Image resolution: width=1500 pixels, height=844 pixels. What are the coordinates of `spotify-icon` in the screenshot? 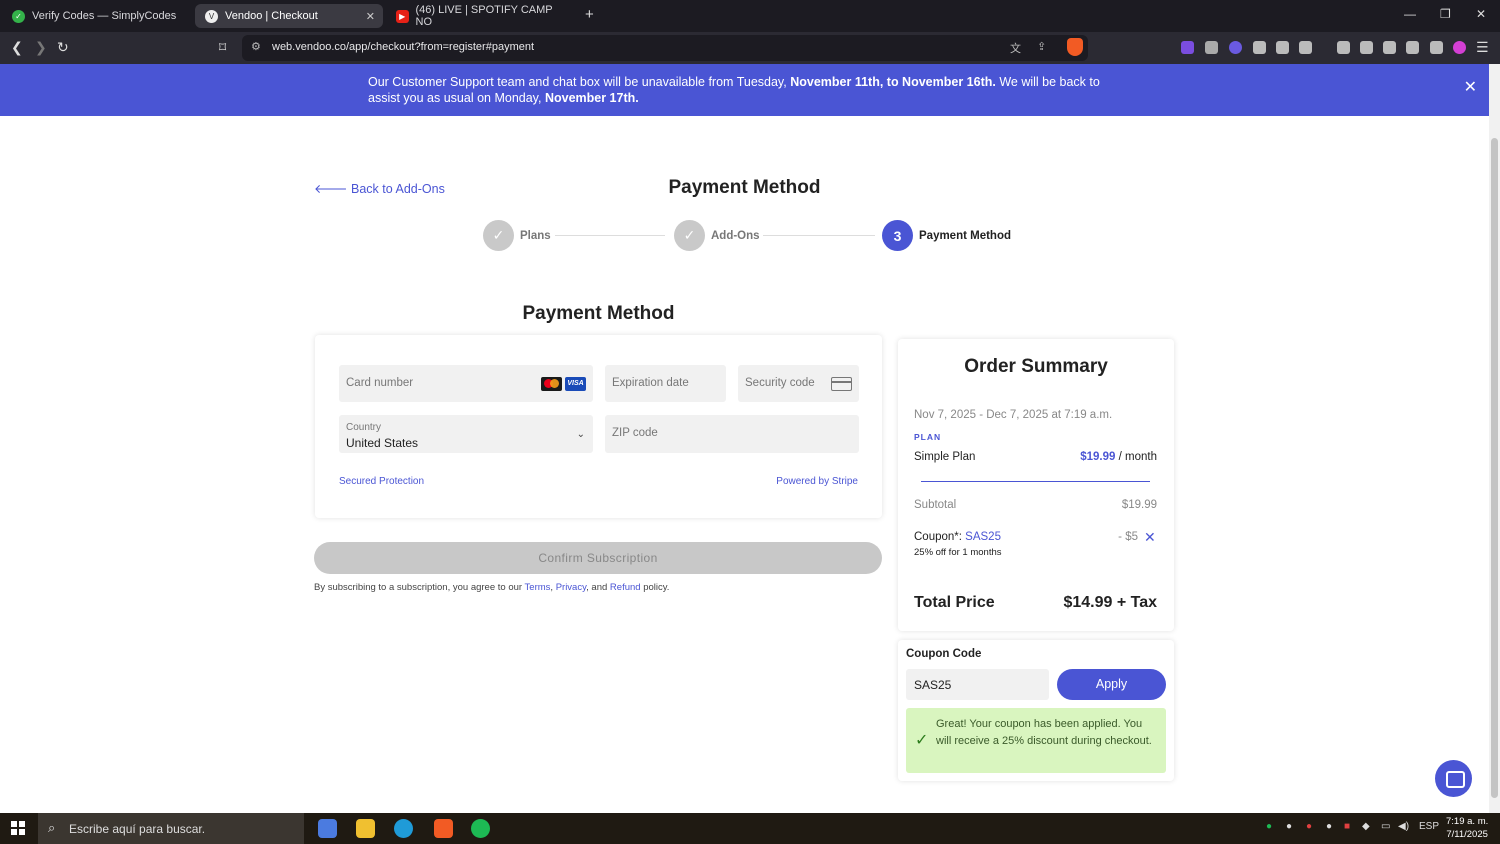 It's located at (480, 828).